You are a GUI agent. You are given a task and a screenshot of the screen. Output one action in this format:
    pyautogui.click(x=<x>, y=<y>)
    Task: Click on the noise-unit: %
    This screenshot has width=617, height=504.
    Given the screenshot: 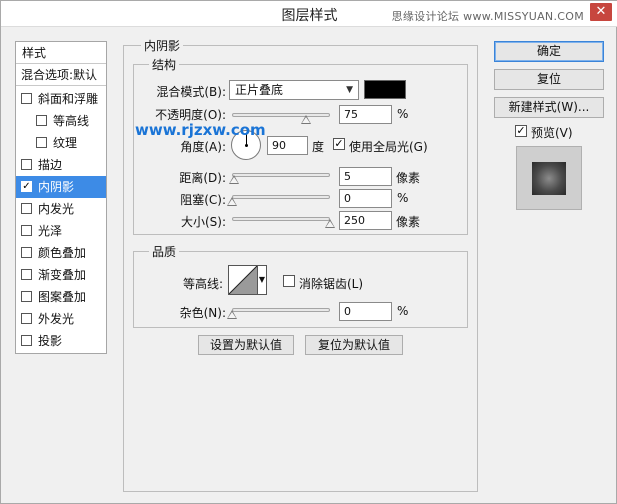 What is the action you would take?
    pyautogui.click(x=403, y=311)
    